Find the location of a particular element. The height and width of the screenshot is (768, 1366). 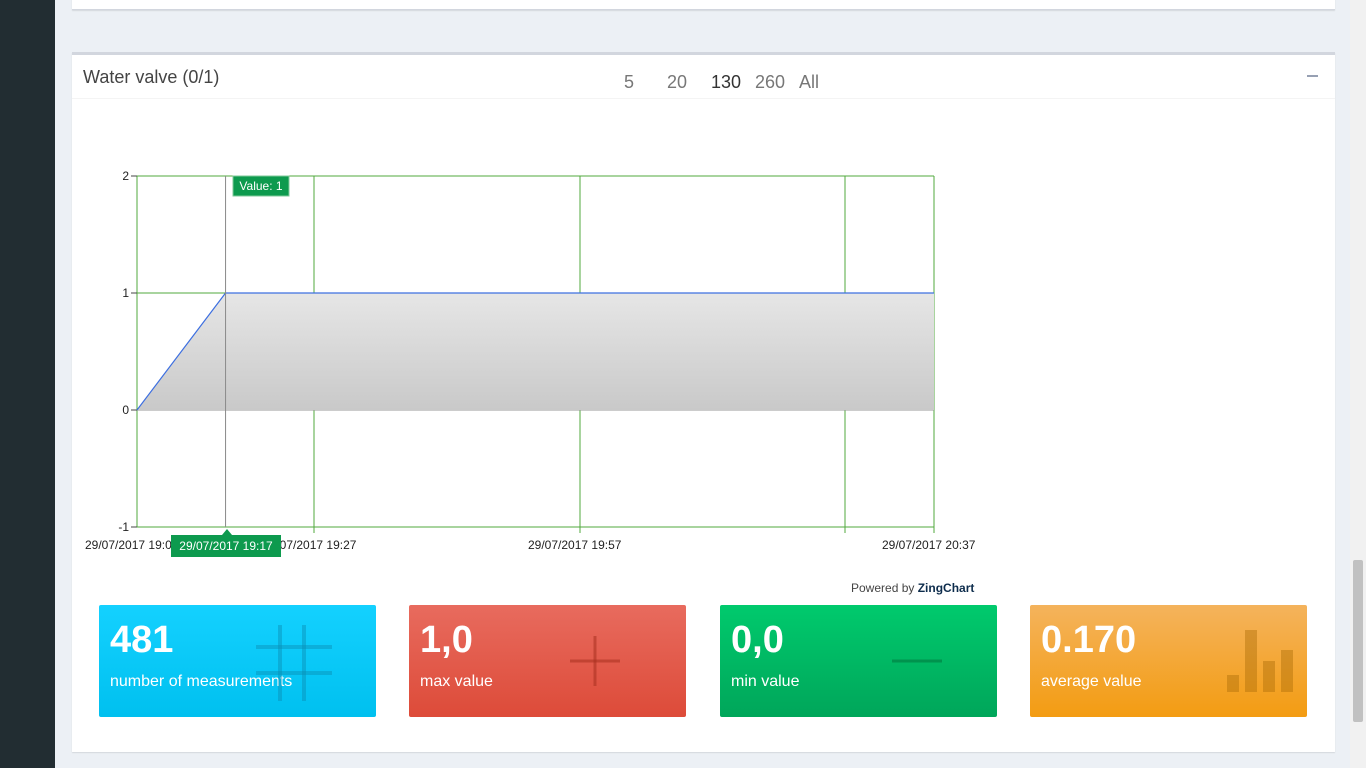

tile-value: 0,0 is located at coordinates (757, 640).